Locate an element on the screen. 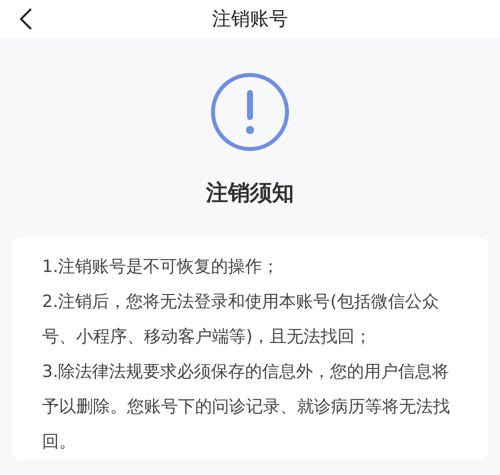 Image resolution: width=500 pixels, height=475 pixels. notice-item: 2.注销后，您将无法登录和使用本账号(包括微信公众号、小程序、移动客户端等)，且无法找回； is located at coordinates (241, 320).